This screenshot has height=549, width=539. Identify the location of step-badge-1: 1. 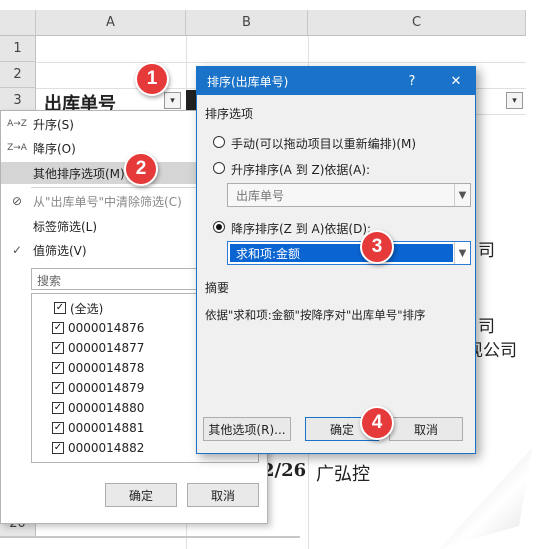
(152, 79).